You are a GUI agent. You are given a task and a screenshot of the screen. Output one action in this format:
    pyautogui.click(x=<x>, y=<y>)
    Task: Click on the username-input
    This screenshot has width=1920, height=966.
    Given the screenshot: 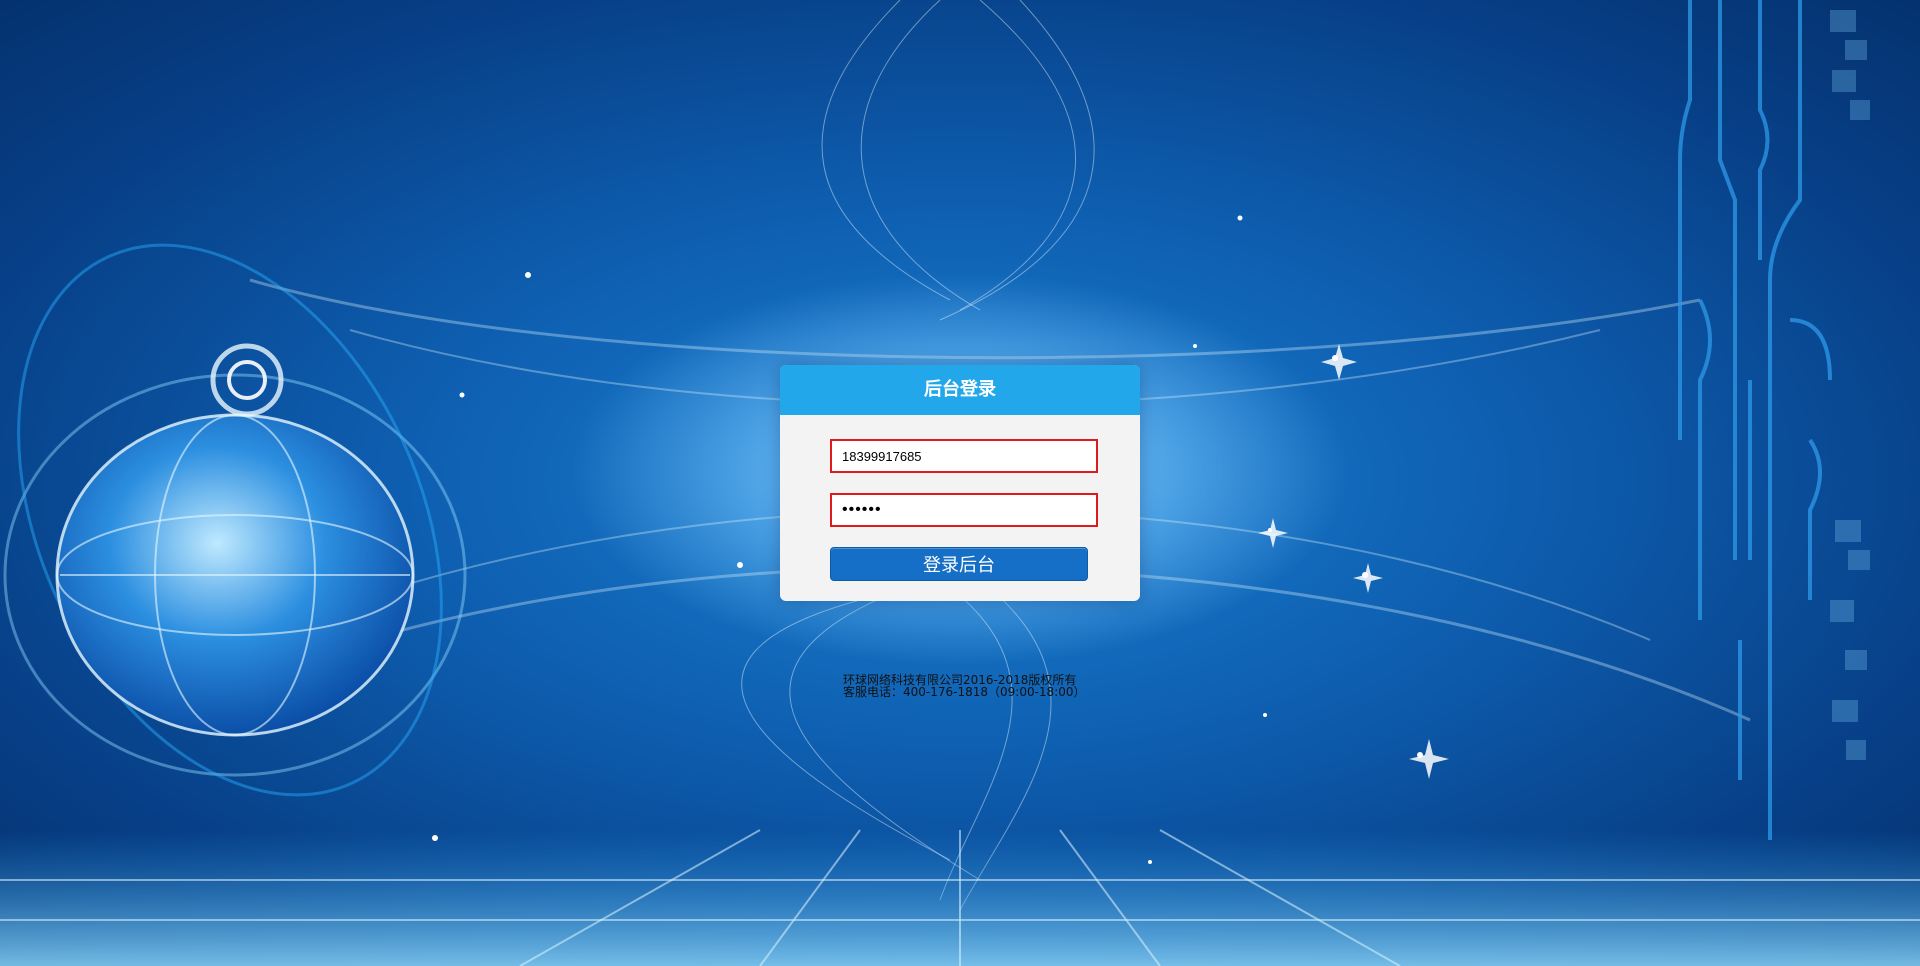 What is the action you would take?
    pyautogui.click(x=964, y=456)
    